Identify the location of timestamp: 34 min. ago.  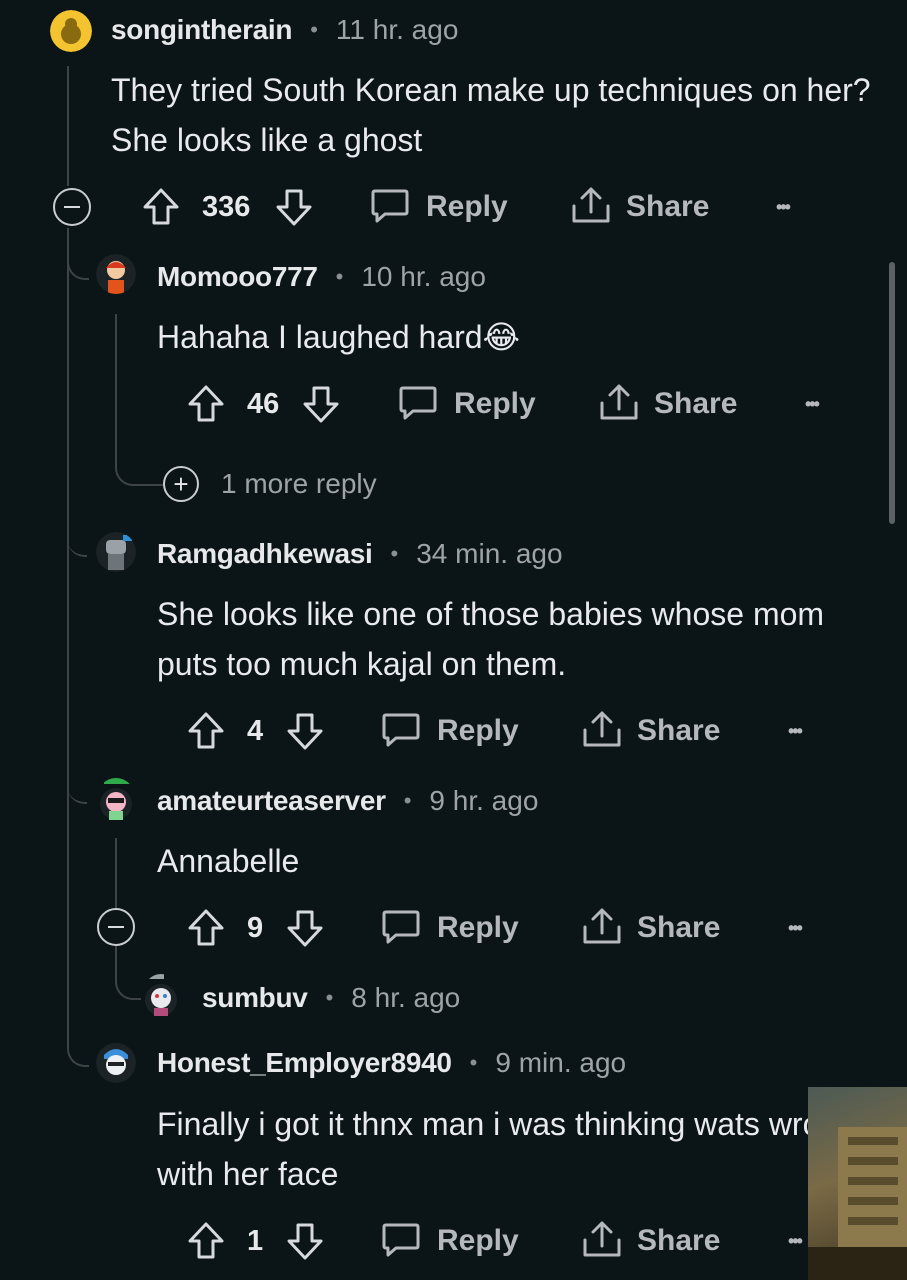
(489, 553).